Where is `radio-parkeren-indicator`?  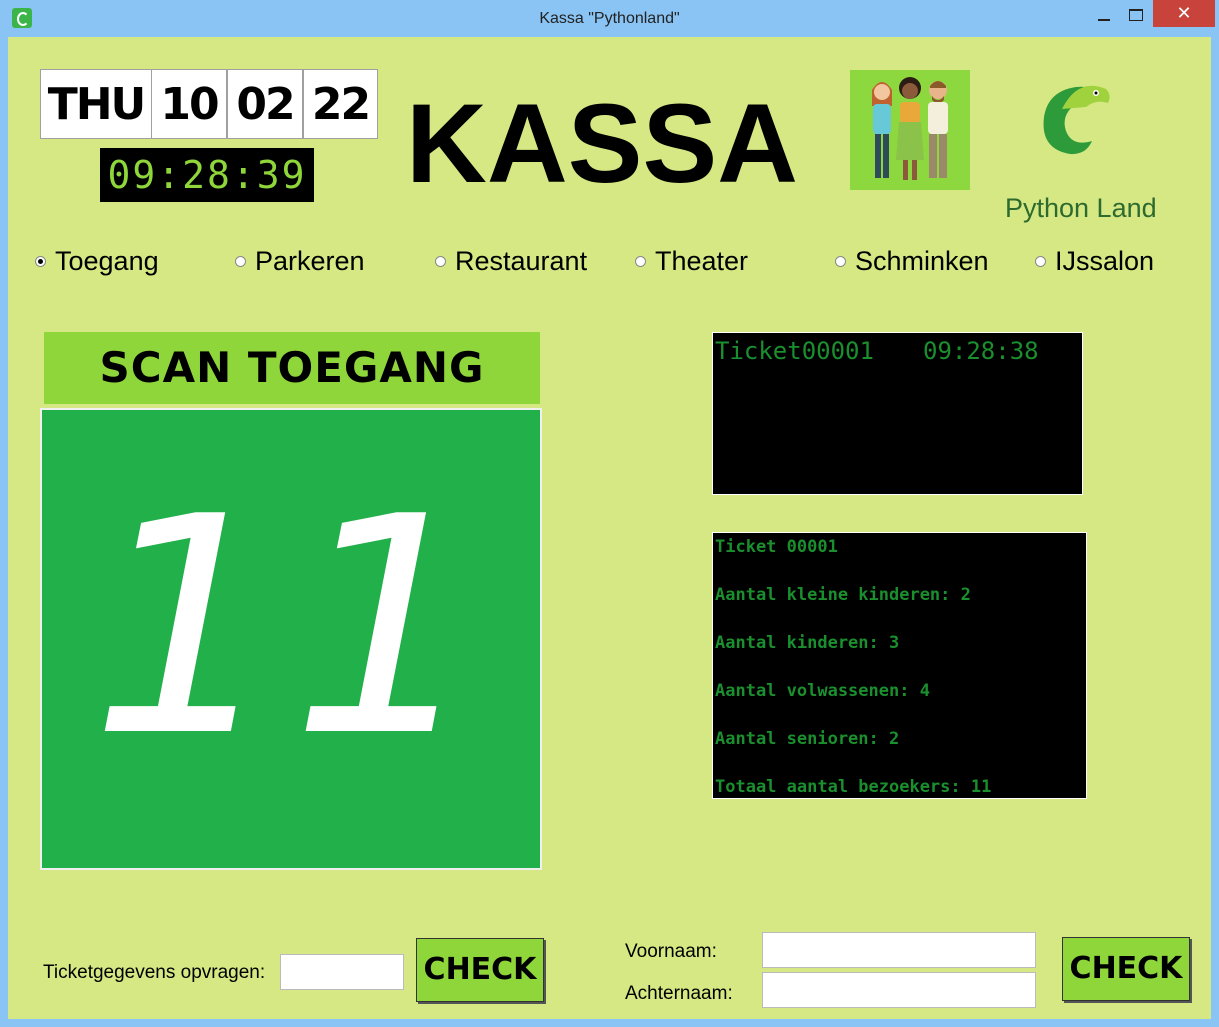 radio-parkeren-indicator is located at coordinates (240, 261).